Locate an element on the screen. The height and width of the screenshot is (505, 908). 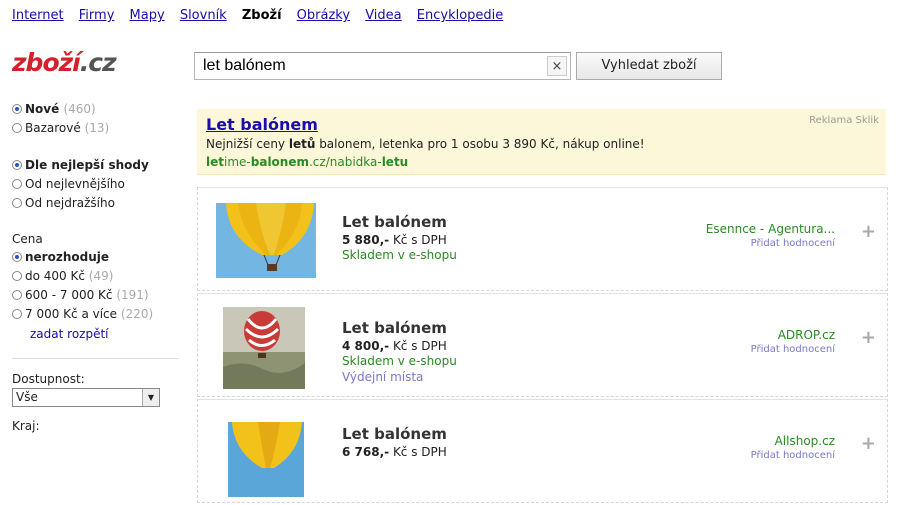
filter-option-new: Nové (460) is located at coordinates (97, 109).